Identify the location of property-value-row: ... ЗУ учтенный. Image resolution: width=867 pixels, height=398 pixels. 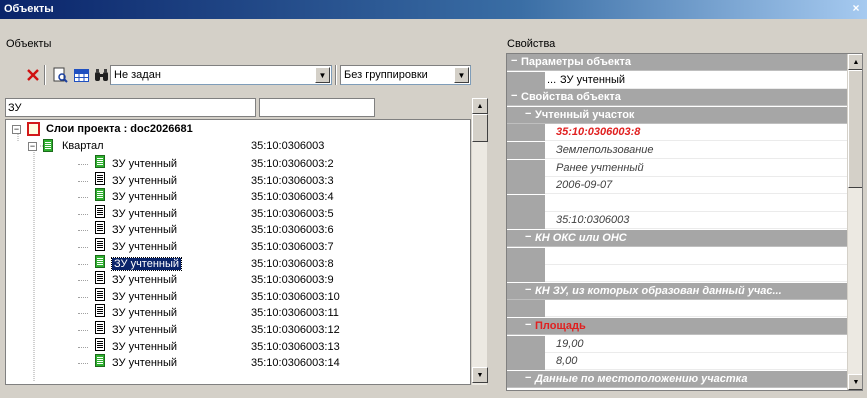
(677, 80).